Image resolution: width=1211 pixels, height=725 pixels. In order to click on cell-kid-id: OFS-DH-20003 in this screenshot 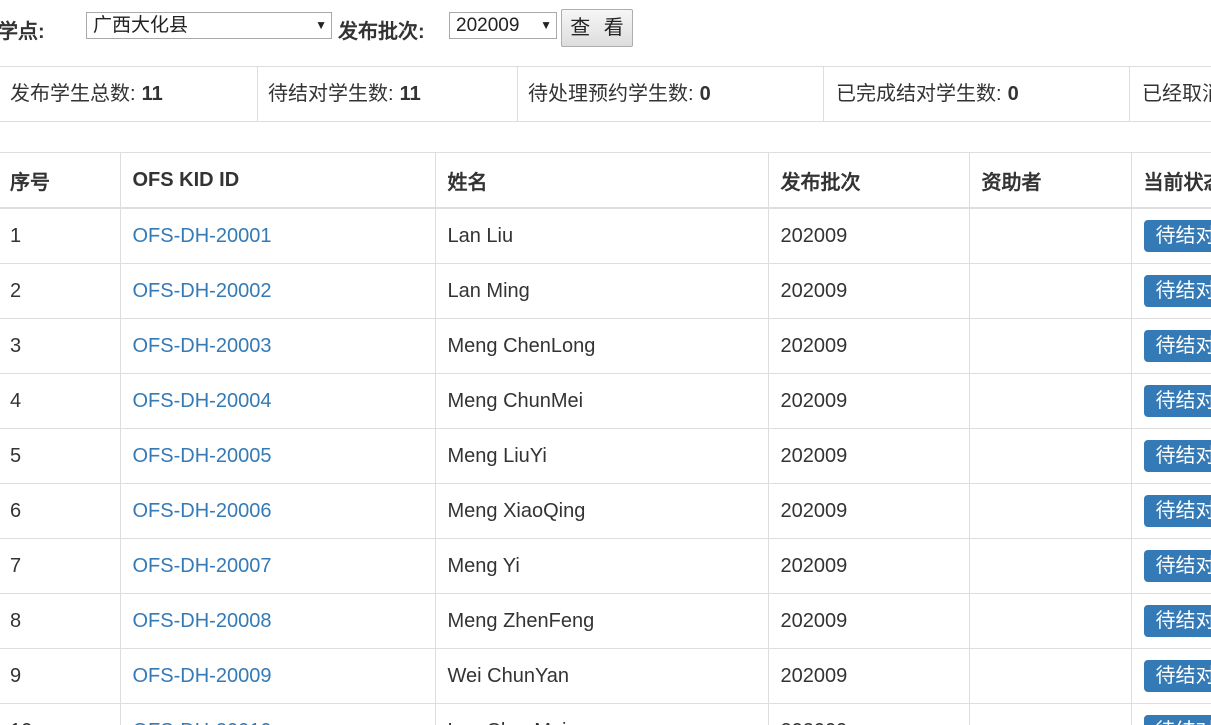, I will do `click(277, 346)`.